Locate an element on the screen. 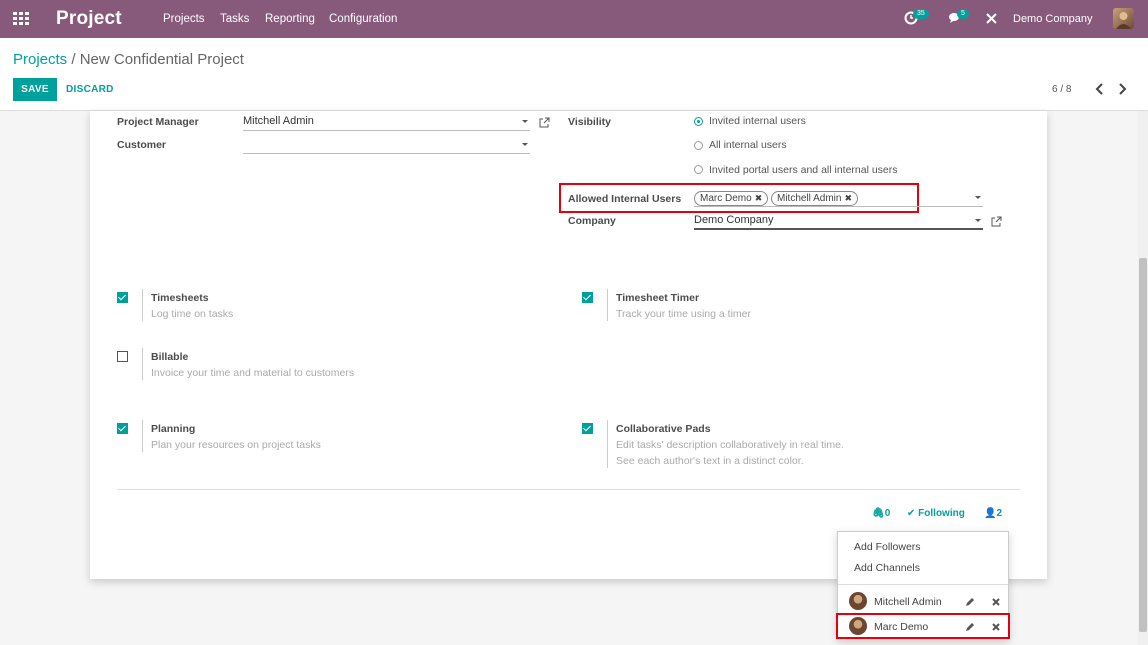 The image size is (1148, 645). tag-mitchell-admin: Mitchell Admin ✖ is located at coordinates (815, 198).